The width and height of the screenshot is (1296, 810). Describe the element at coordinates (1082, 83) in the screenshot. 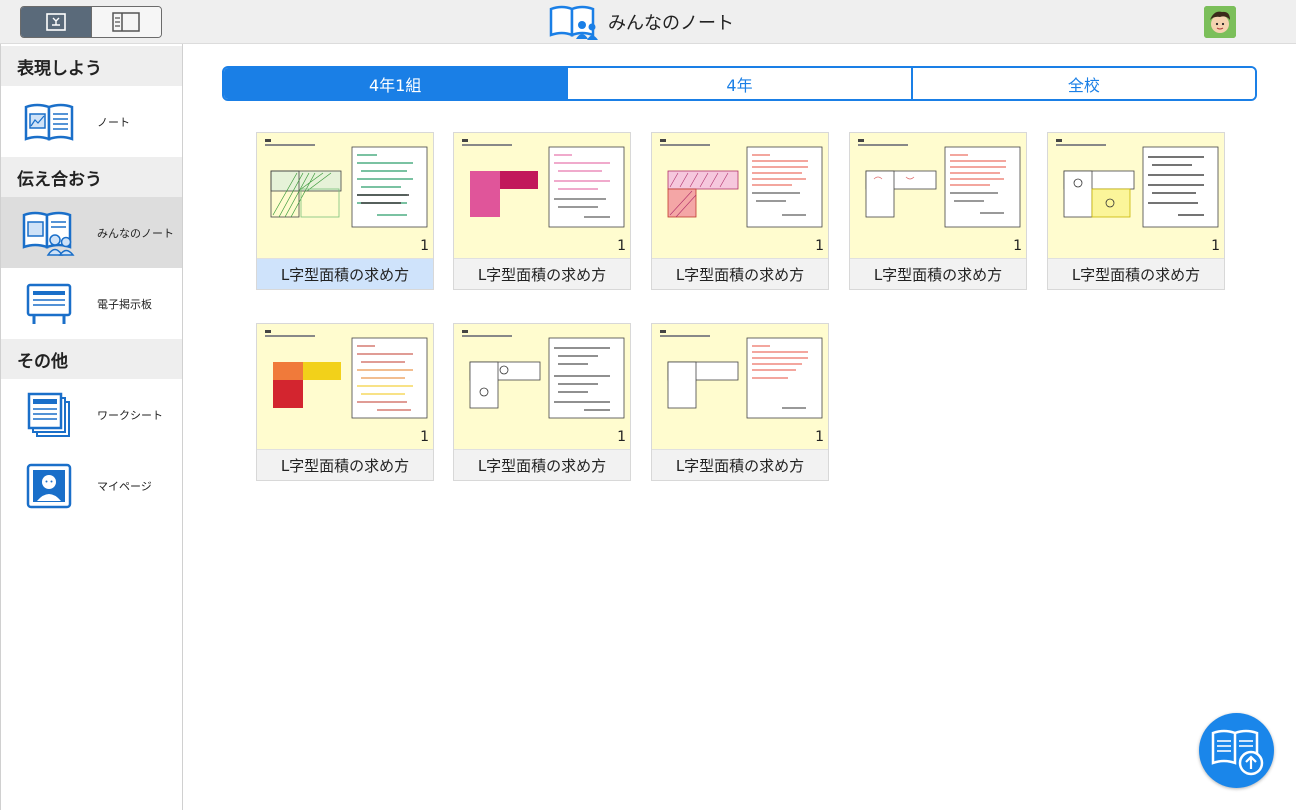

I see `tab-school: 全校` at that location.